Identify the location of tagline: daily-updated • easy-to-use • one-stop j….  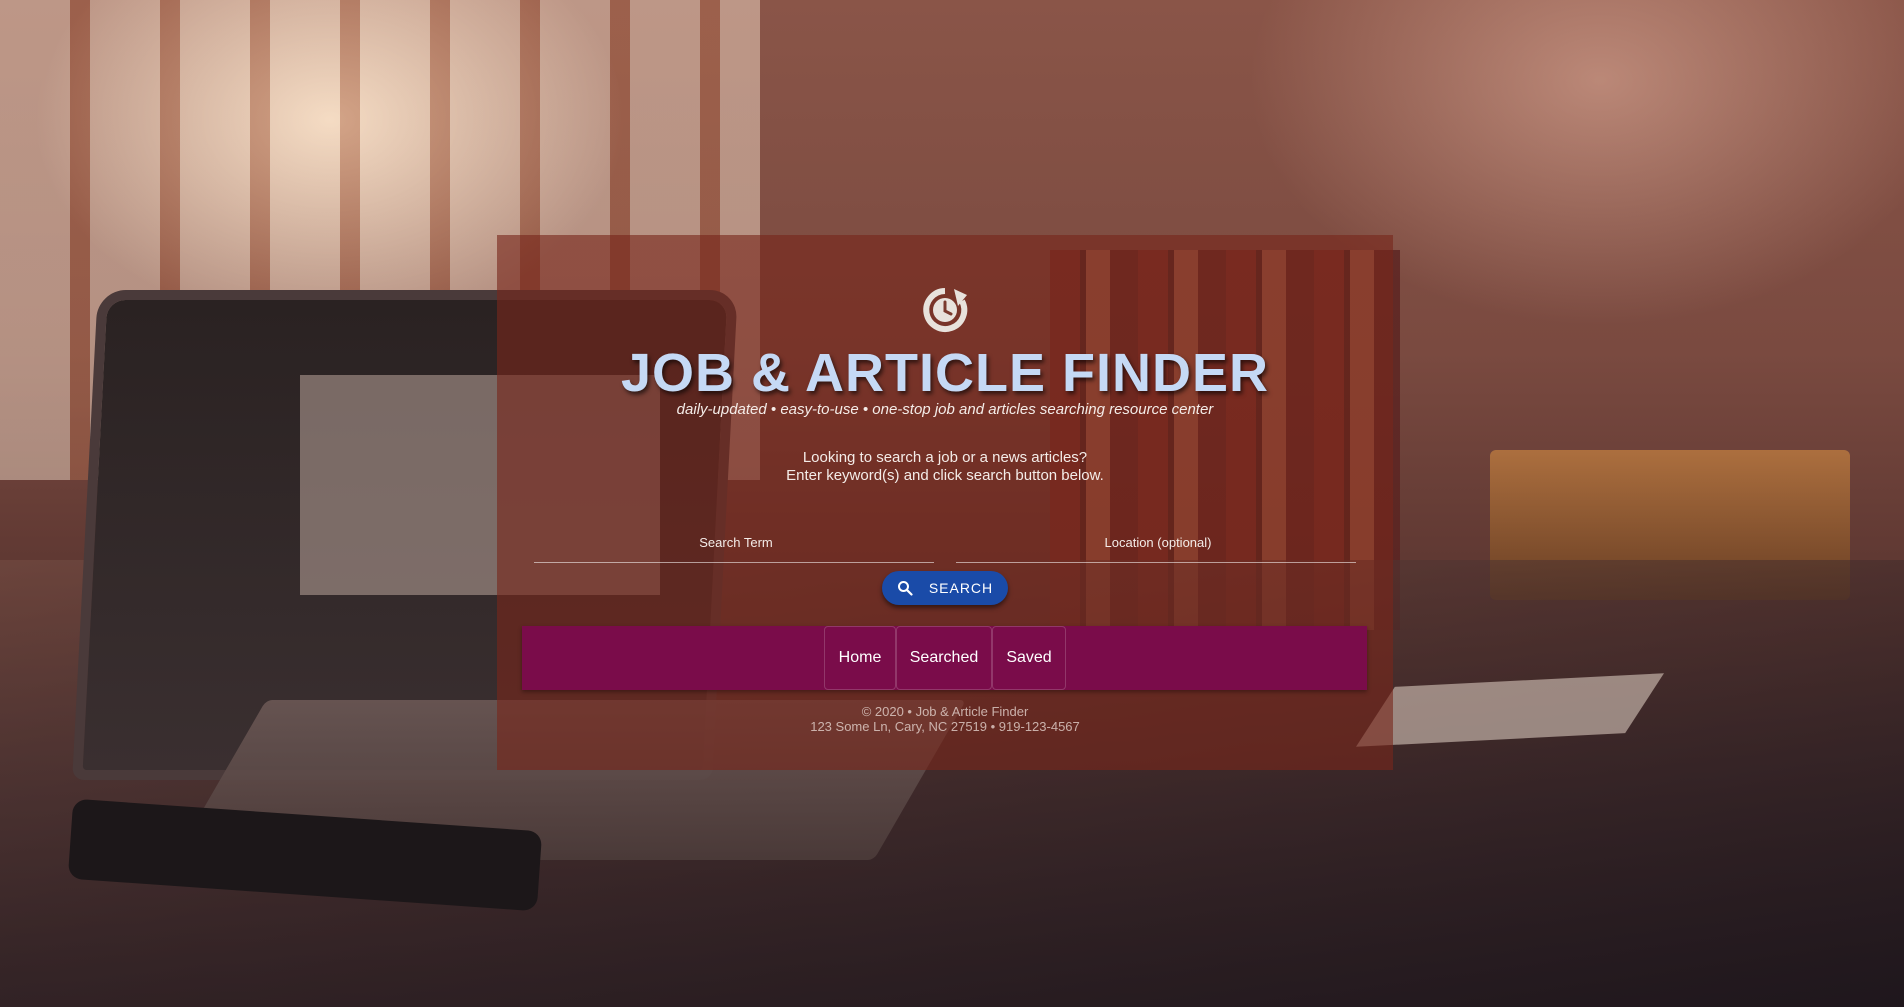
(945, 409).